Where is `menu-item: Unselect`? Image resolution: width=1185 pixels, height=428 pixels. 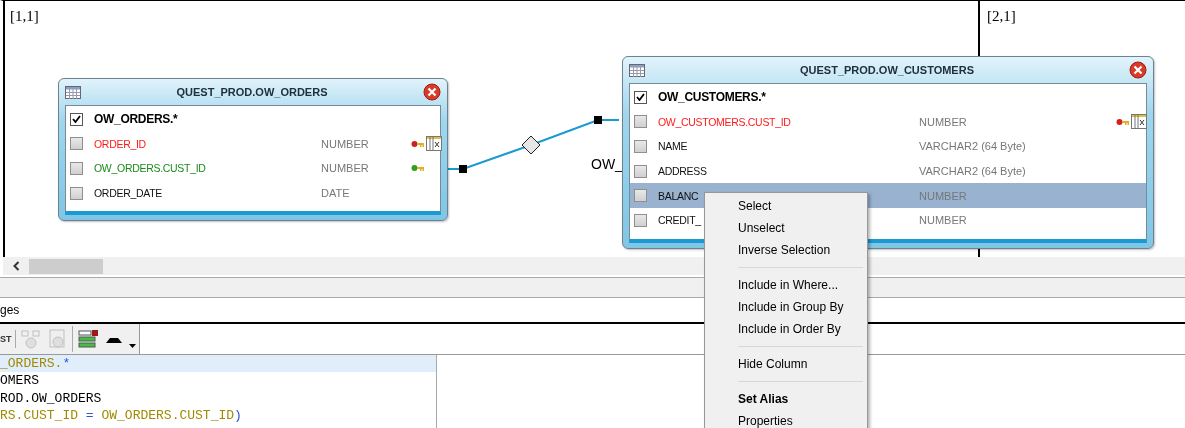 menu-item: Unselect is located at coordinates (786, 228).